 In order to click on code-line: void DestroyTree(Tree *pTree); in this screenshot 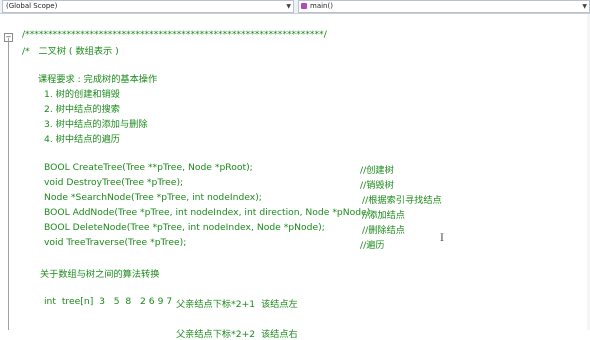, I will do `click(114, 182)`.